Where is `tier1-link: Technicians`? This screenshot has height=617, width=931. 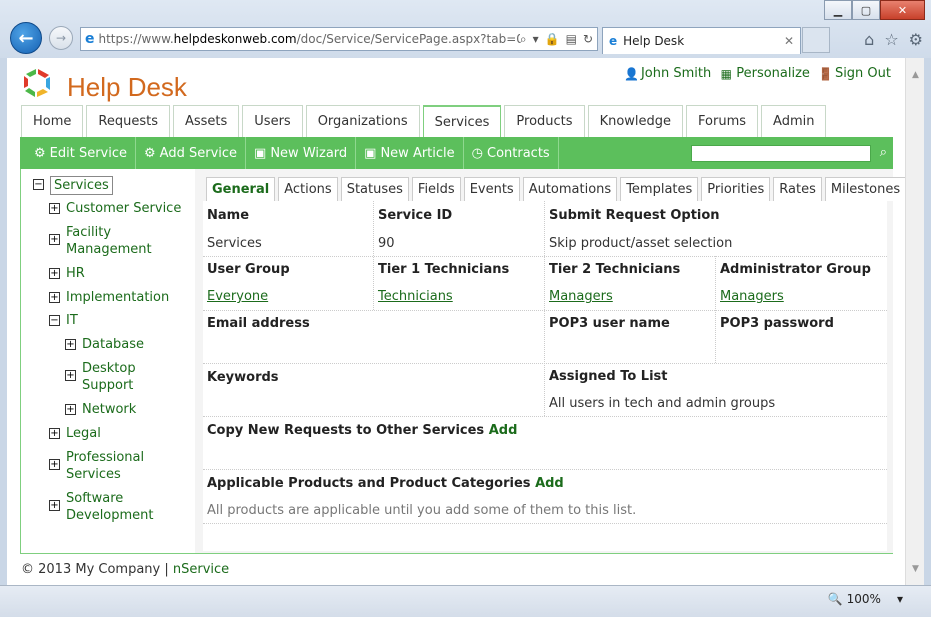 tier1-link: Technicians is located at coordinates (415, 296).